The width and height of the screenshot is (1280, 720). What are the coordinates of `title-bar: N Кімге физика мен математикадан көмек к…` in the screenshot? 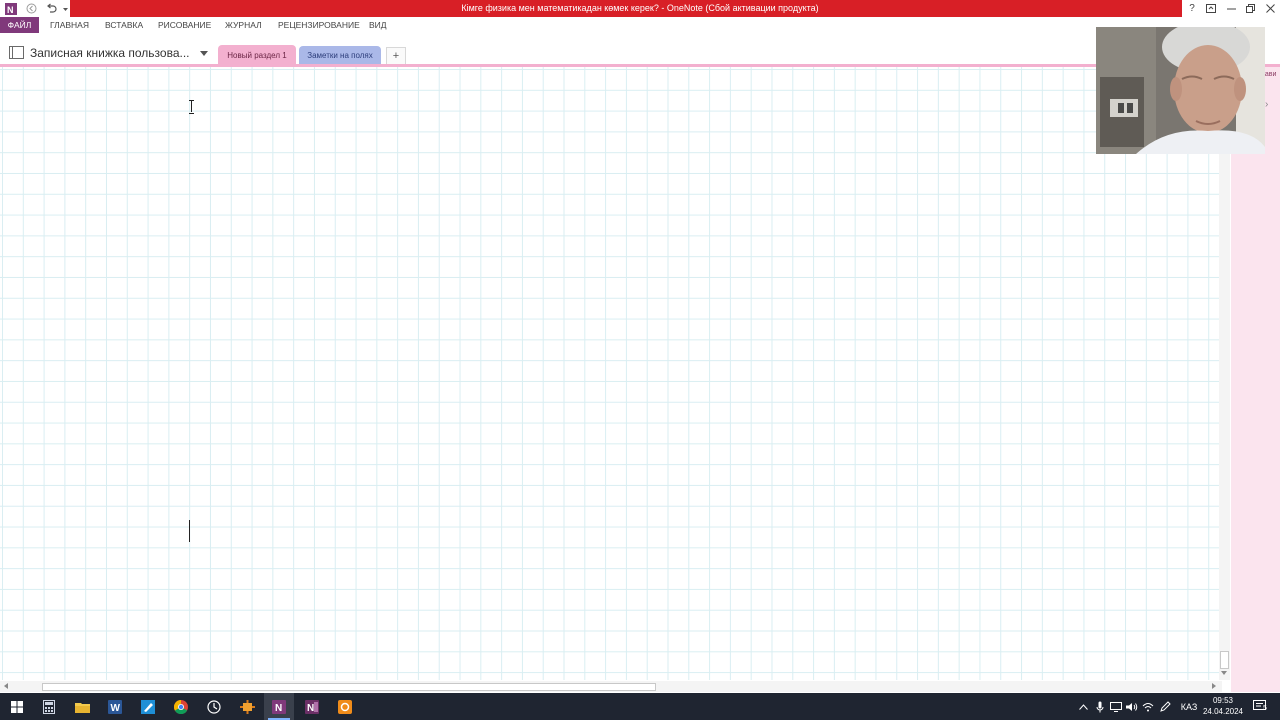 It's located at (640, 8).